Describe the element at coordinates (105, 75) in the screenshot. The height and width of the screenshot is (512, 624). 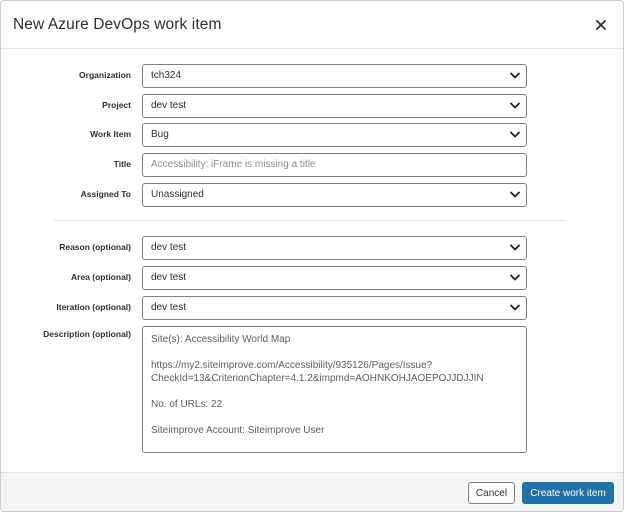
I see `organization-label: Organization` at that location.